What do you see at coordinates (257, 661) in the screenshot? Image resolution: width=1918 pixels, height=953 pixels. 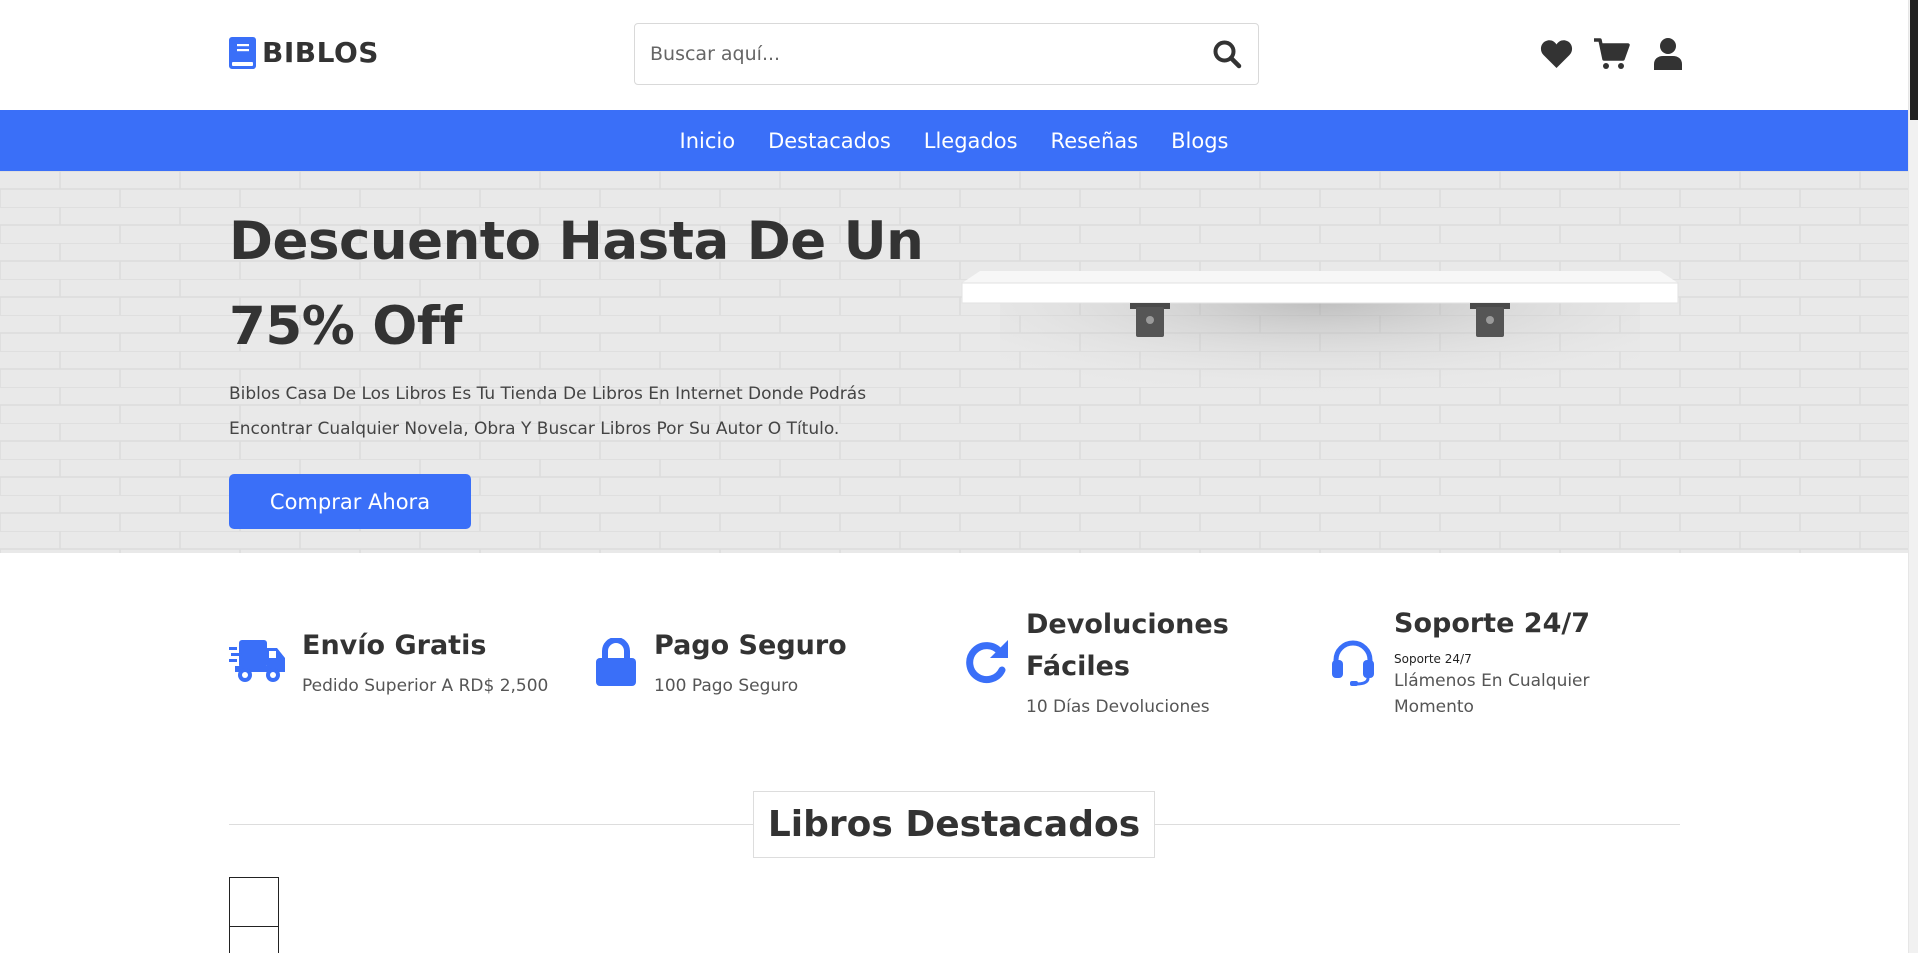 I see `truck-icon` at bounding box center [257, 661].